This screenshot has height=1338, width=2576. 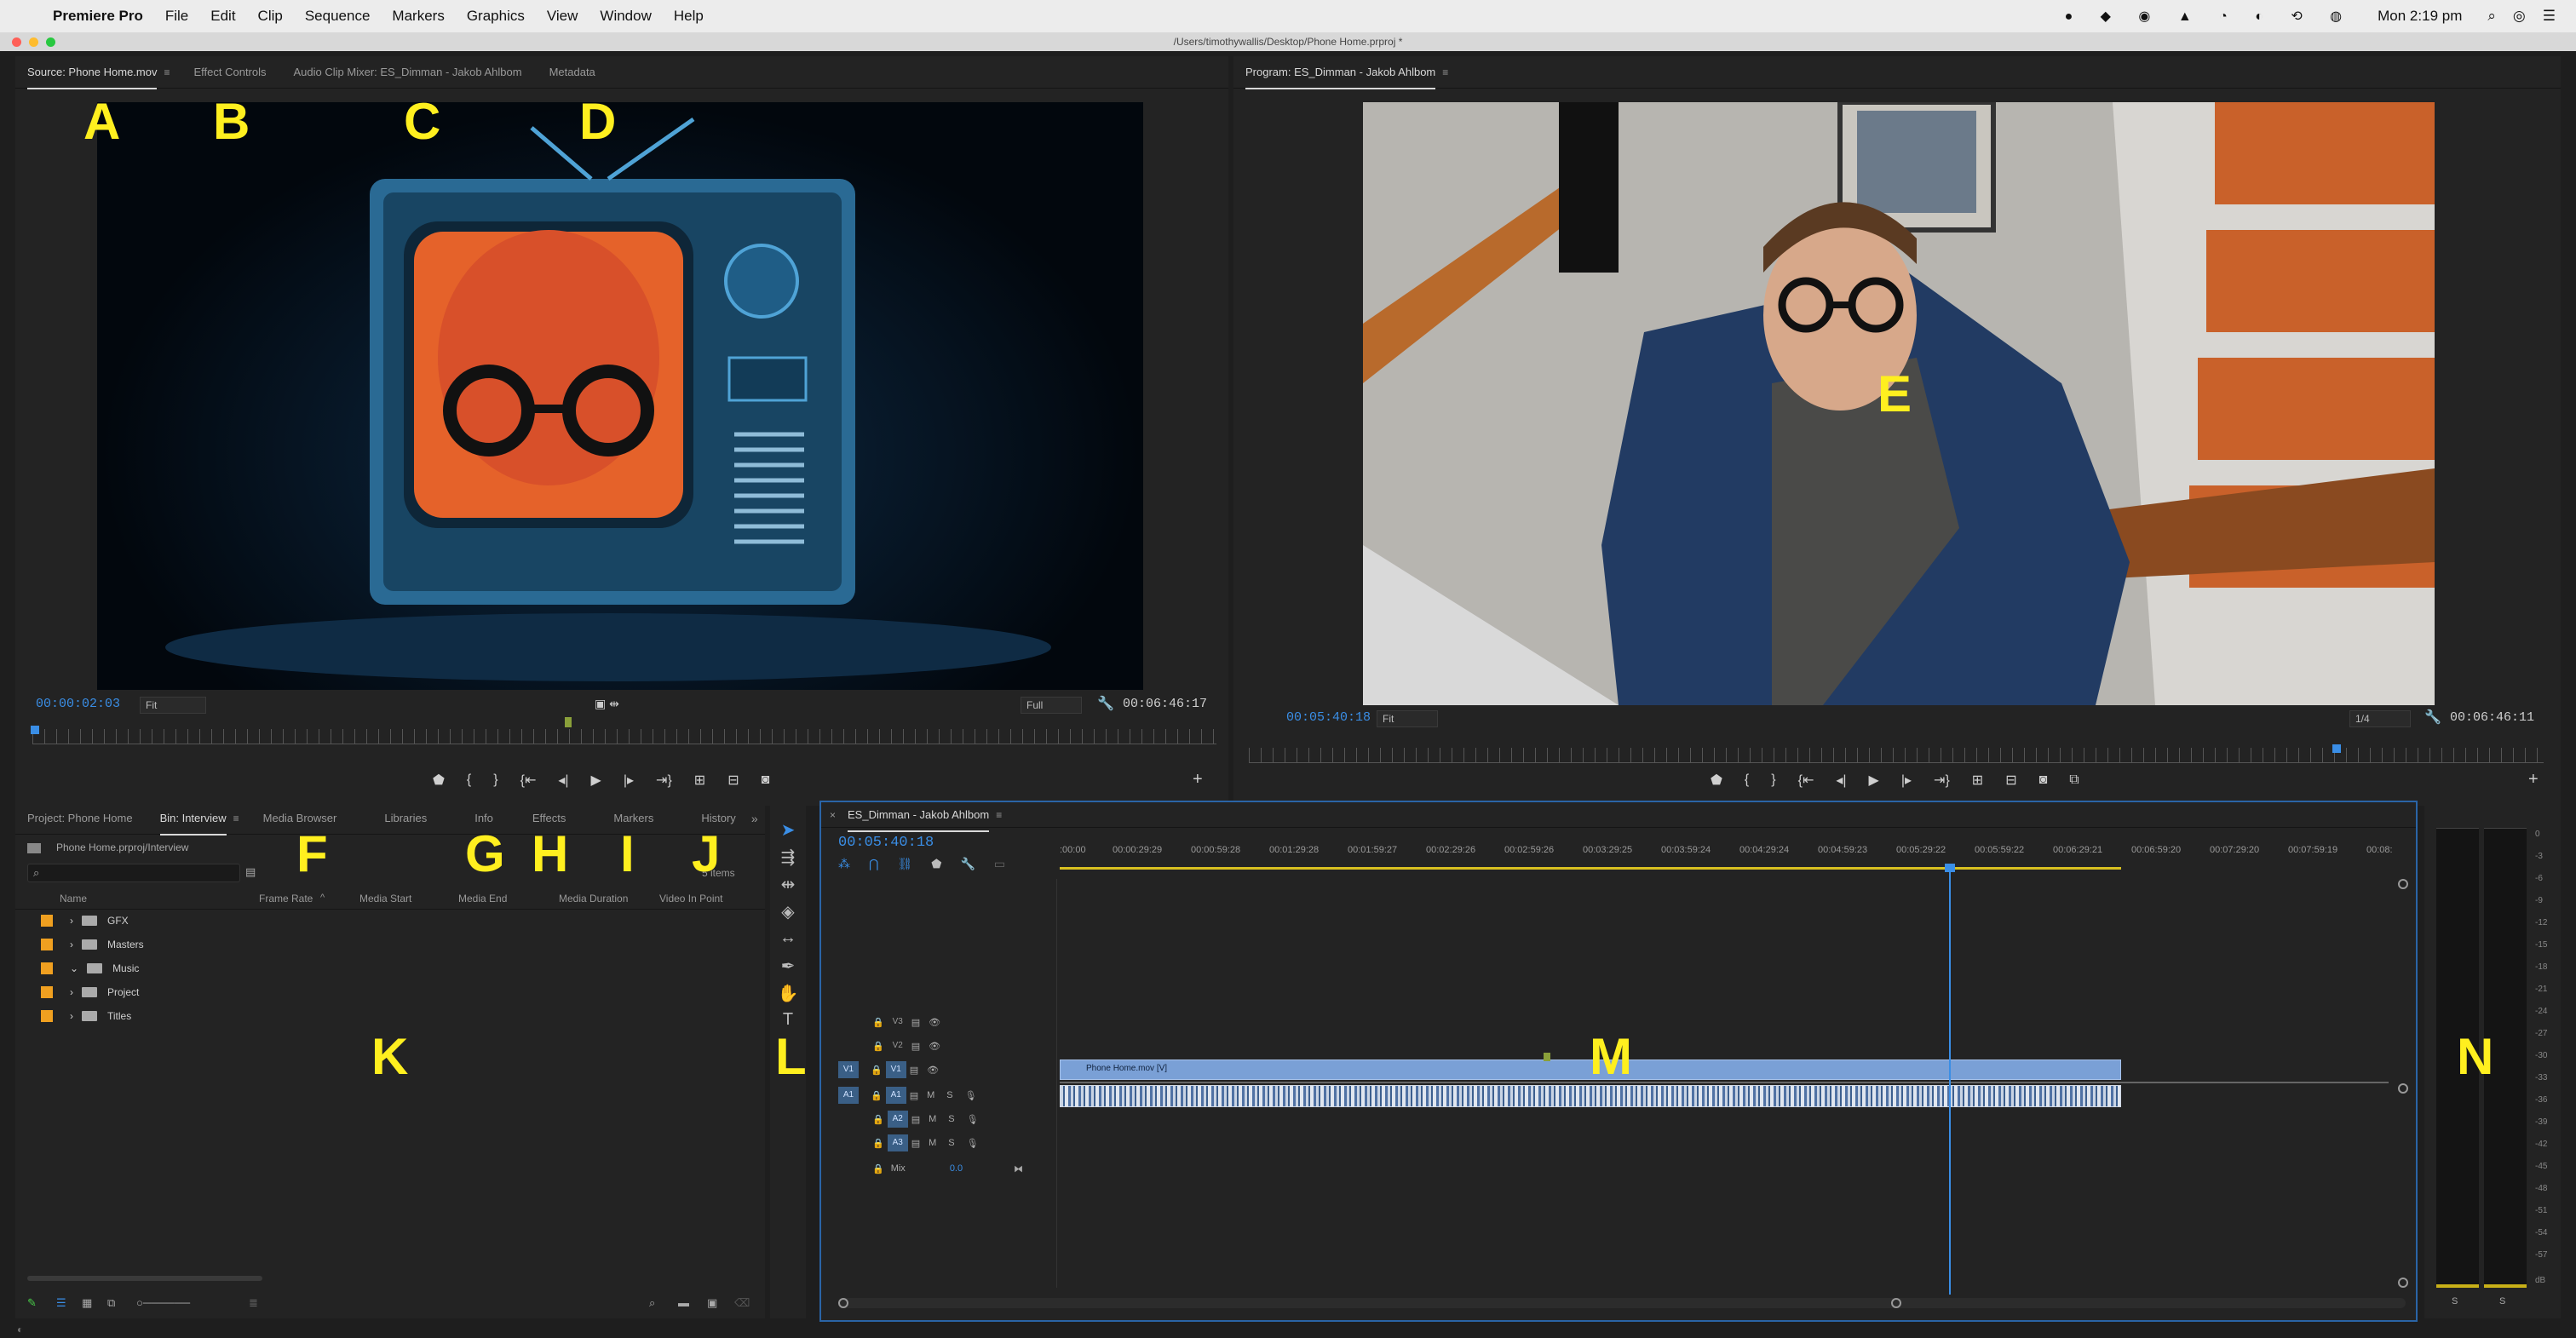 What do you see at coordinates (896, 1095) in the screenshot?
I see `track-target: A1` at bounding box center [896, 1095].